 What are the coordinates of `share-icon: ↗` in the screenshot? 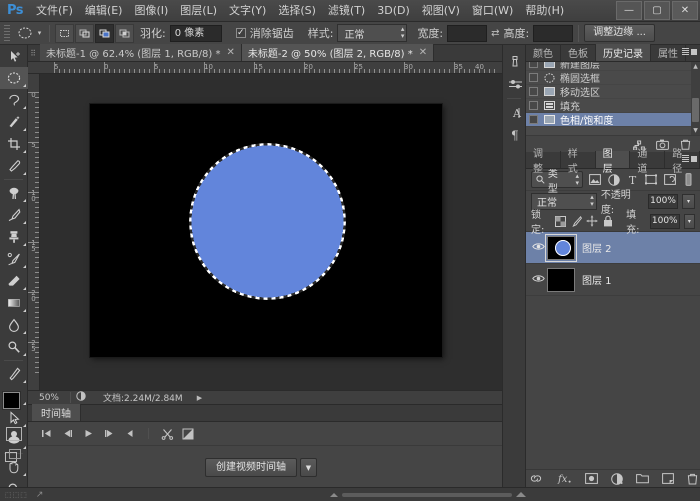 It's located at (40, 495).